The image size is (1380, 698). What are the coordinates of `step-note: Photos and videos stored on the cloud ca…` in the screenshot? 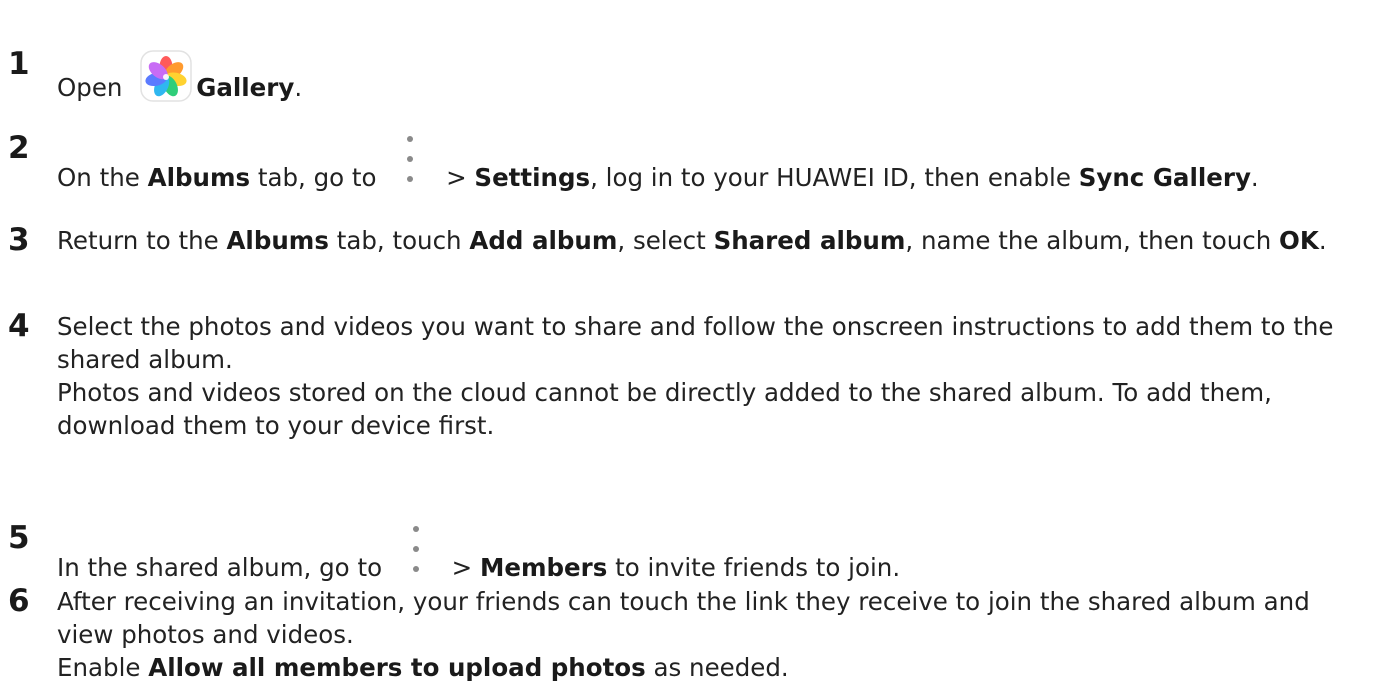 It's located at (664, 409).